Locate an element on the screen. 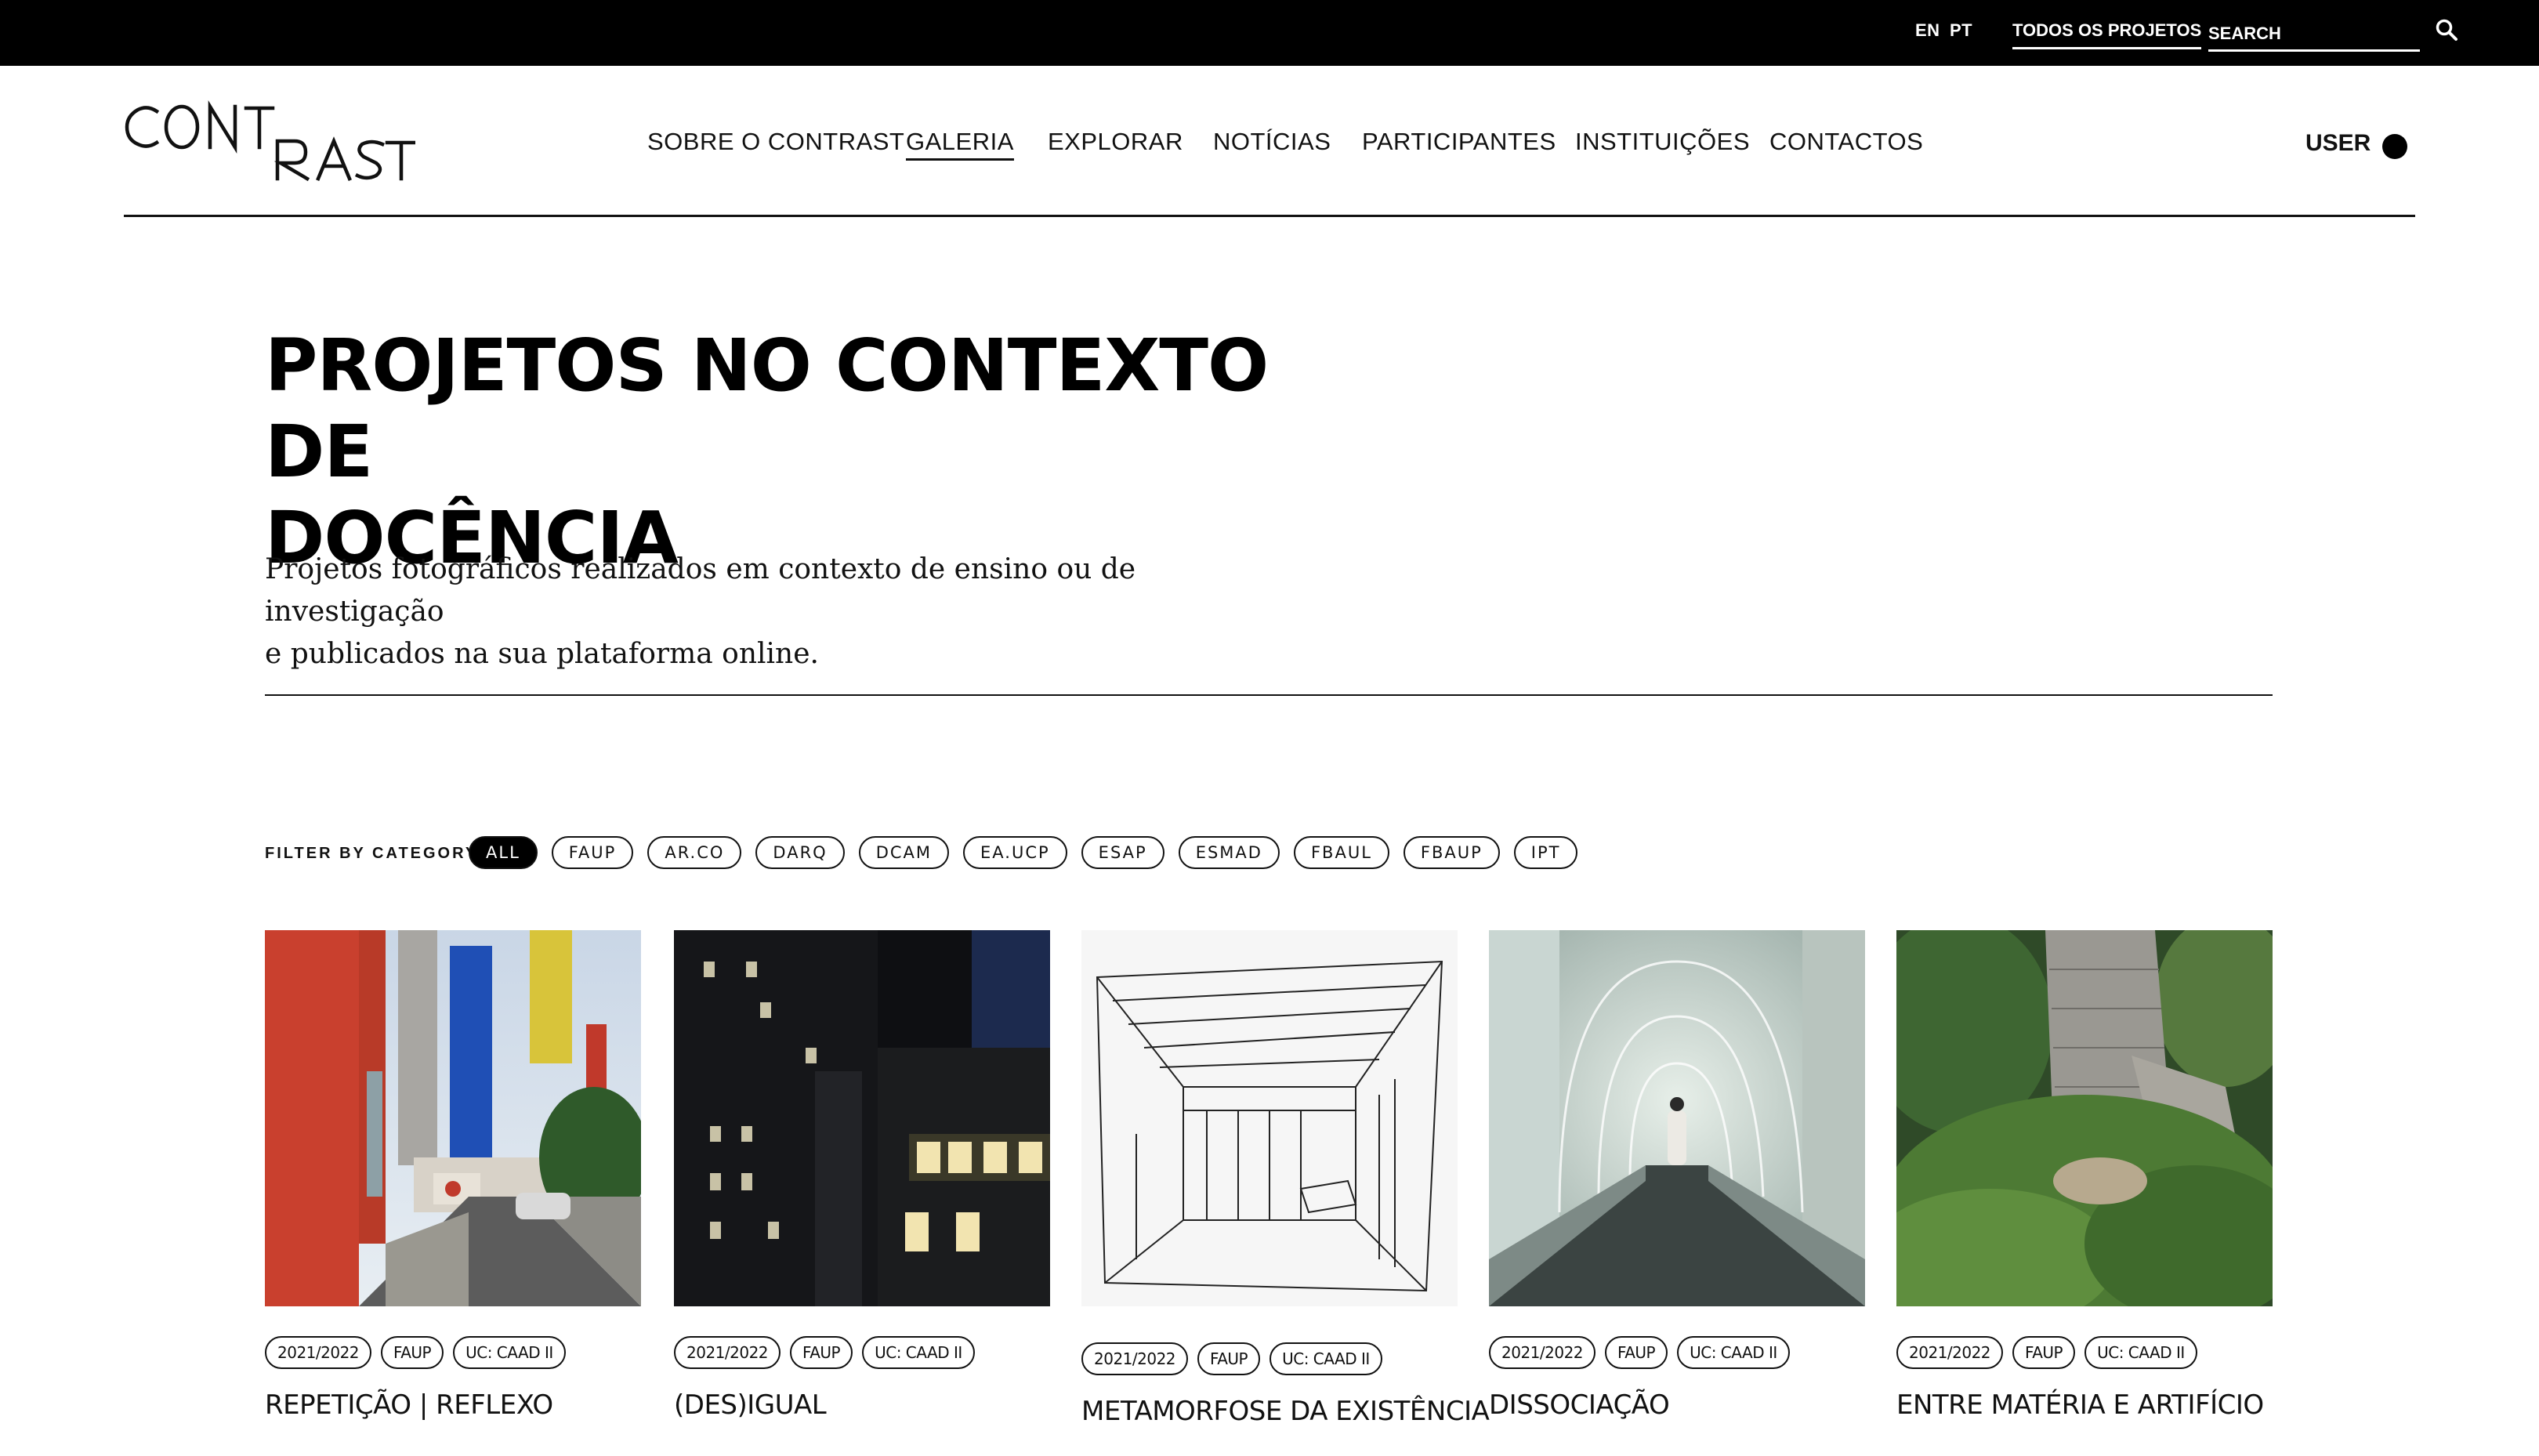 The width and height of the screenshot is (2539, 1456). nav-galeria: GALERIA is located at coordinates (960, 144).